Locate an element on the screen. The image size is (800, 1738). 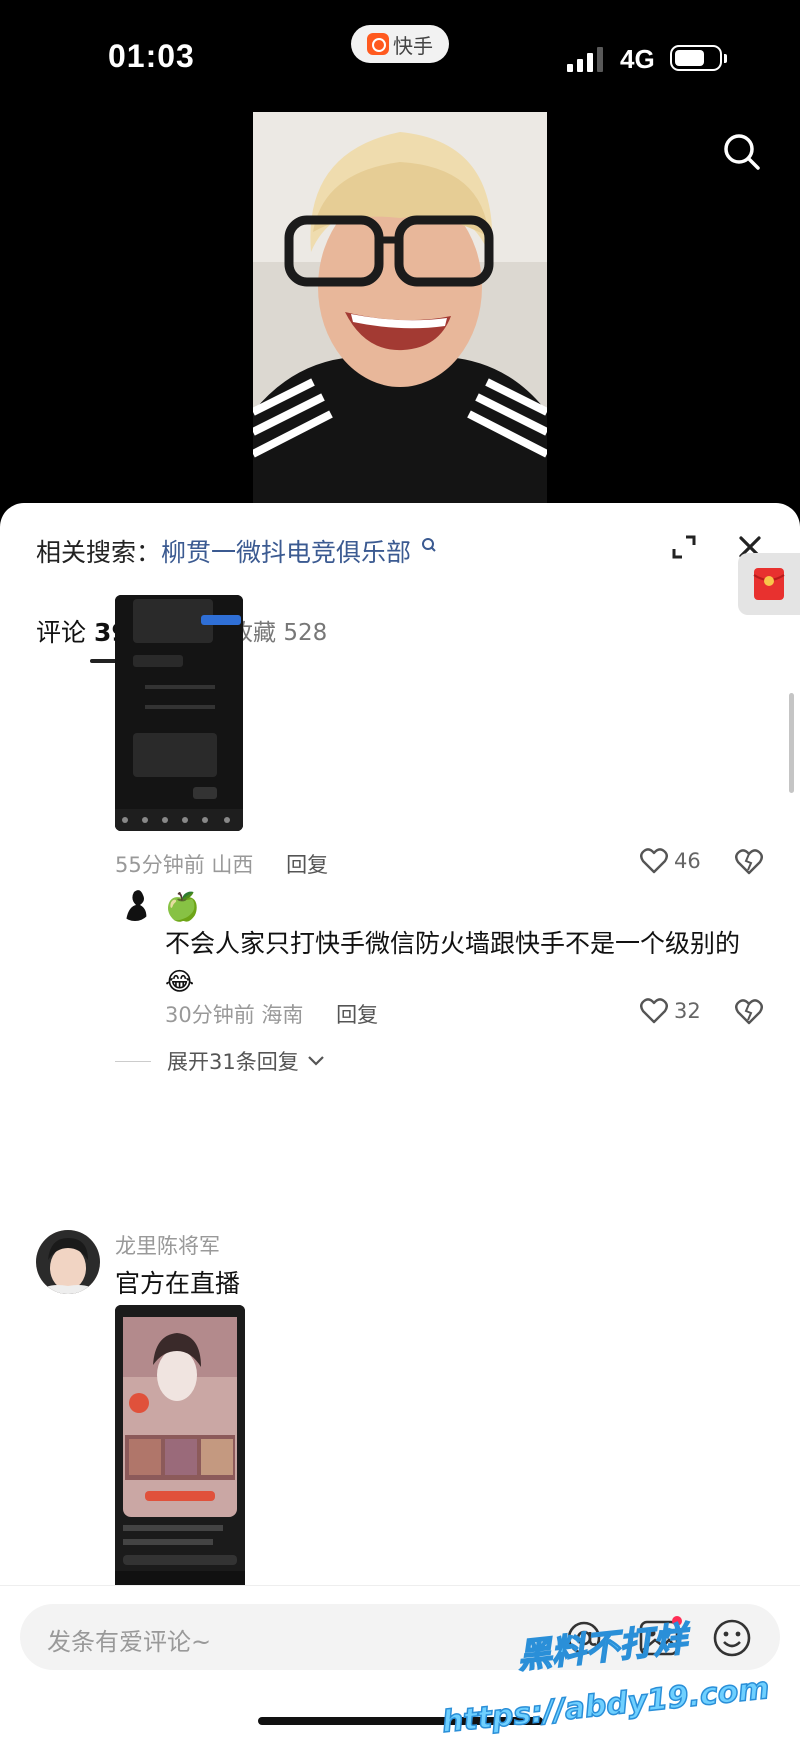
commenter-username: 龙里陈将军 is located at coordinates (167, 1245).